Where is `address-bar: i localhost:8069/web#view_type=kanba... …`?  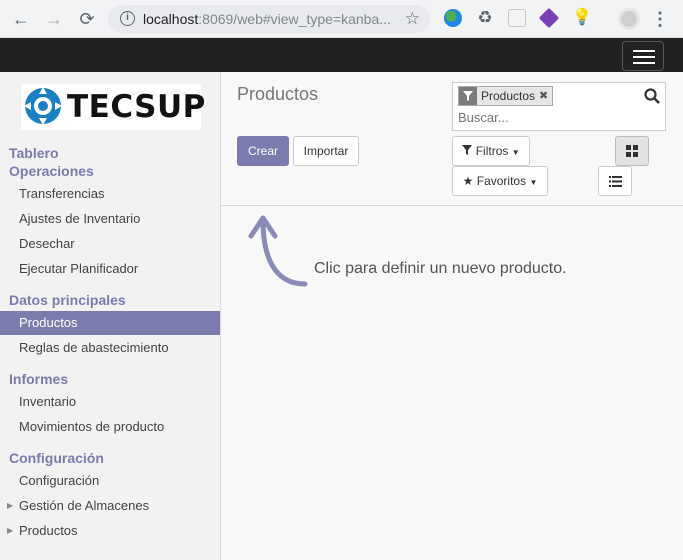 address-bar: i localhost:8069/web#view_type=kanba... … is located at coordinates (269, 19).